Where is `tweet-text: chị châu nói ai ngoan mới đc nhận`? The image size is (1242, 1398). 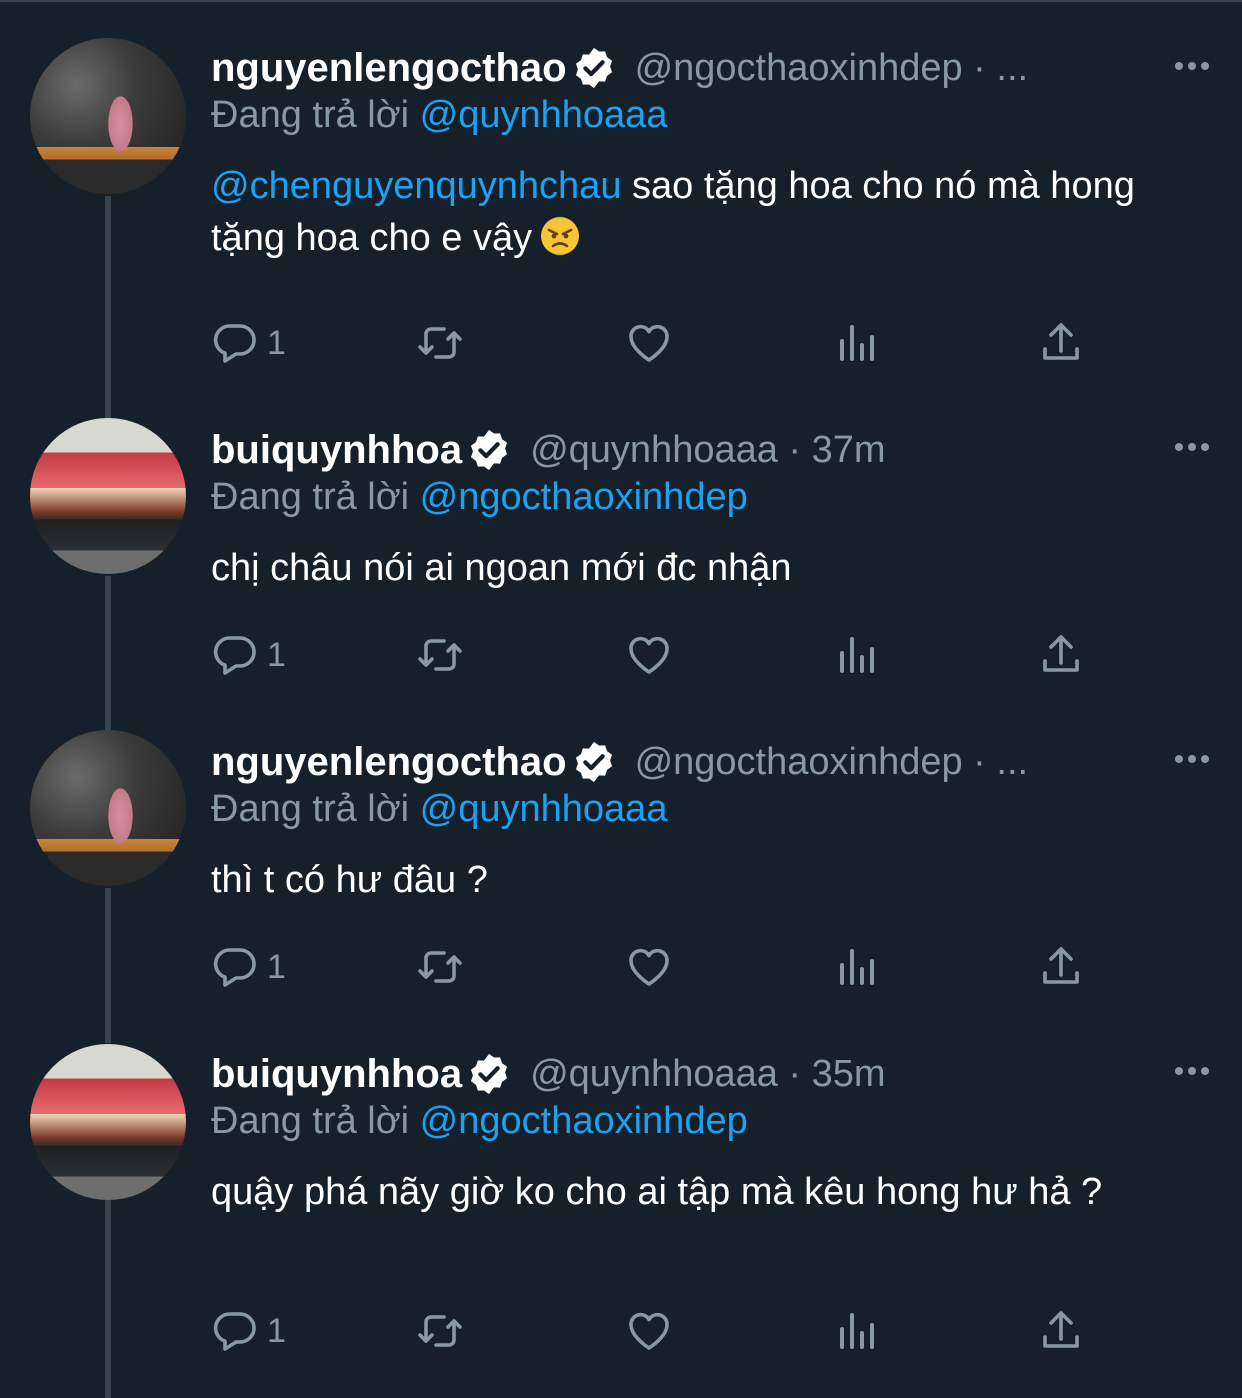 tweet-text: chị châu nói ai ngoan mới đc nhận is located at coordinates (501, 568).